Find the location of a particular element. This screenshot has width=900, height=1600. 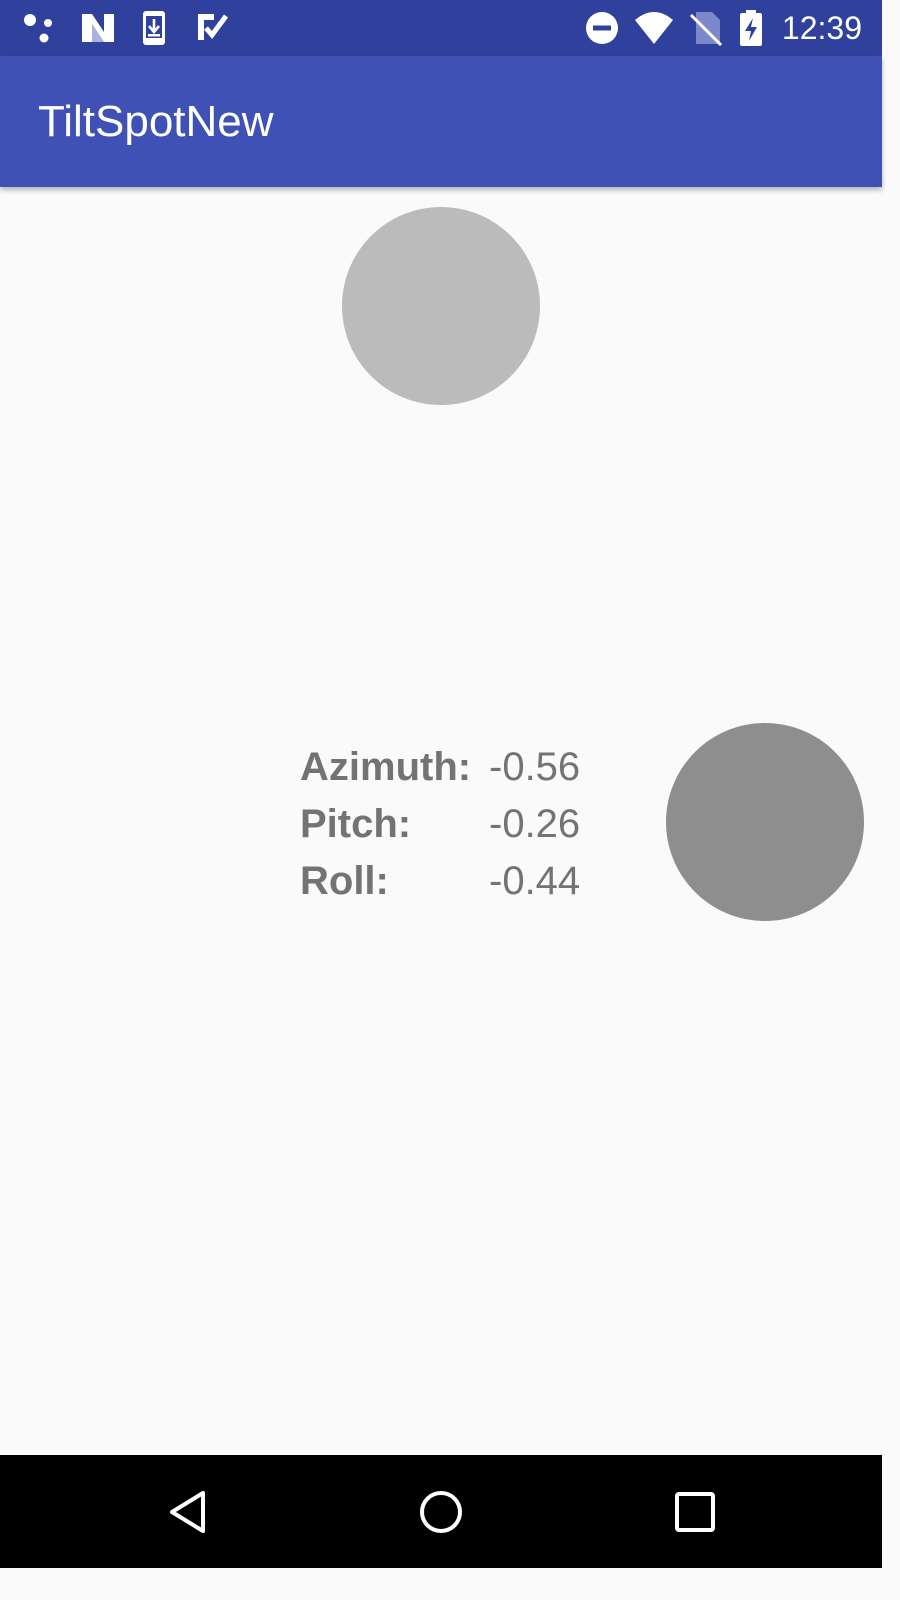

check-clipboard-icon is located at coordinates (213, 27).